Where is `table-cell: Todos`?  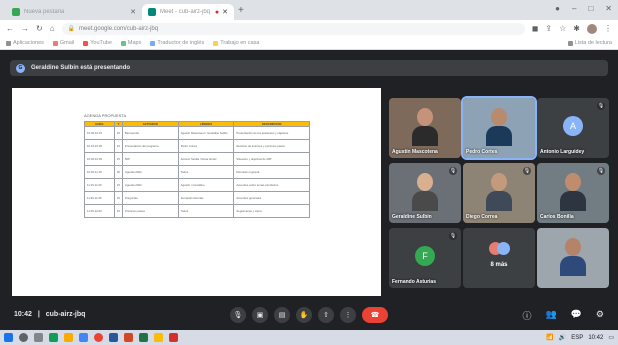
table-cell: Todos is located at coordinates (206, 172).